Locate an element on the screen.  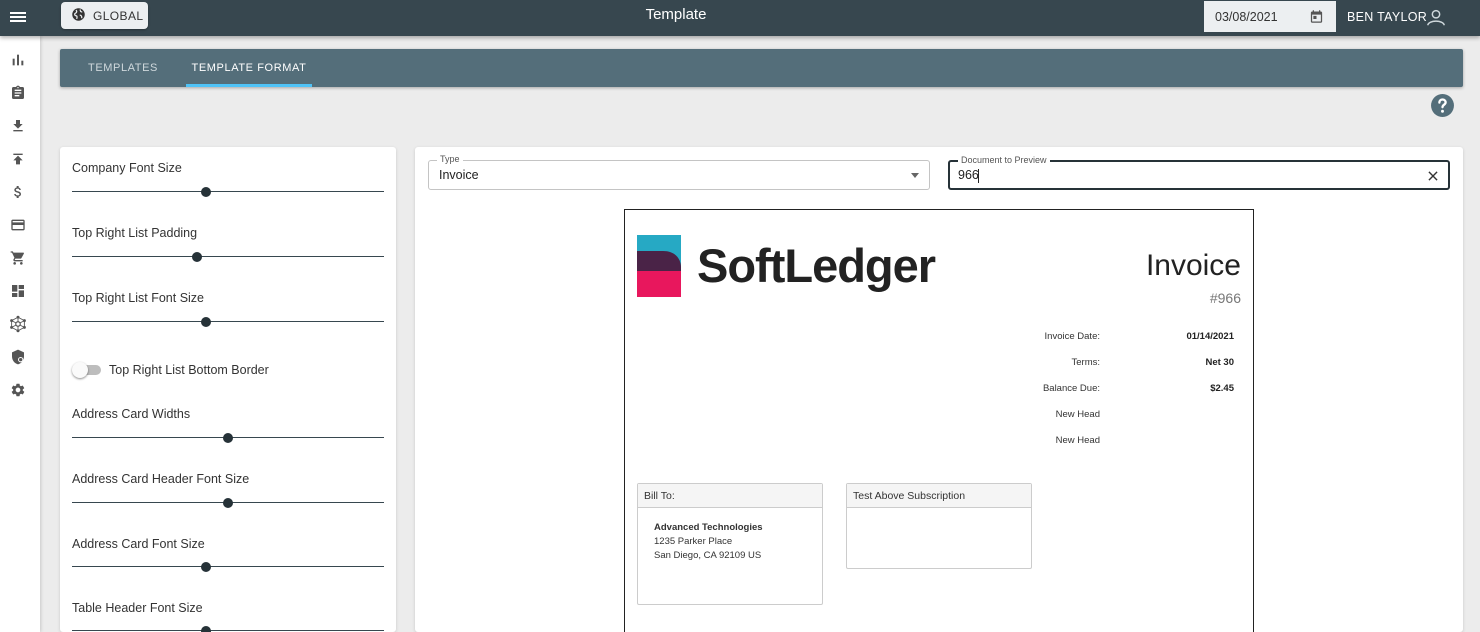
cart-icon is located at coordinates (18, 258).